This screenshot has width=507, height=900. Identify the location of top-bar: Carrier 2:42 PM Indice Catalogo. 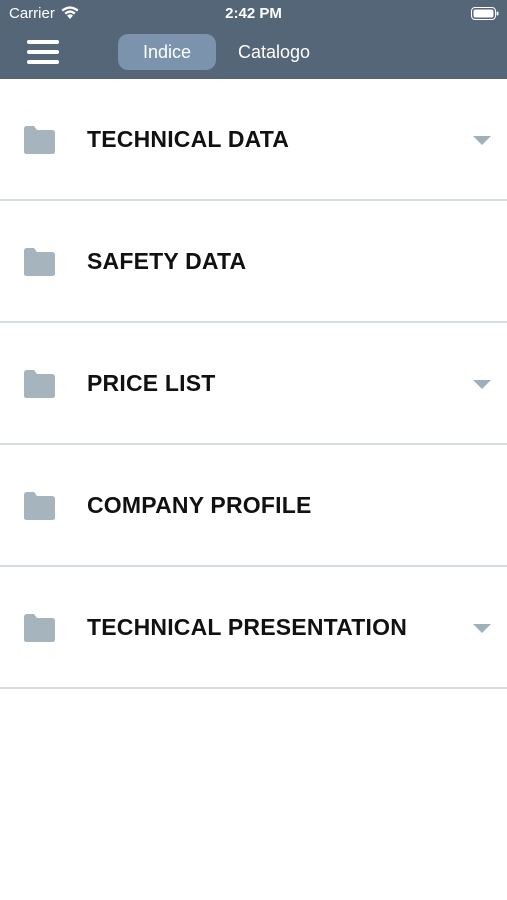
(253, 39).